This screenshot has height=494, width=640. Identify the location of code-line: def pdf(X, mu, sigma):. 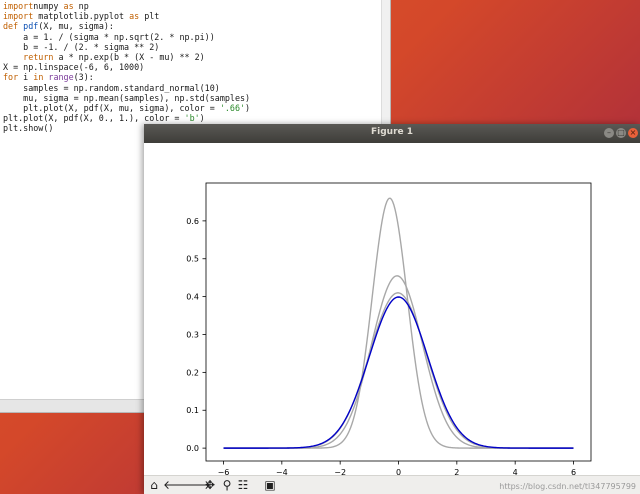
(126, 26).